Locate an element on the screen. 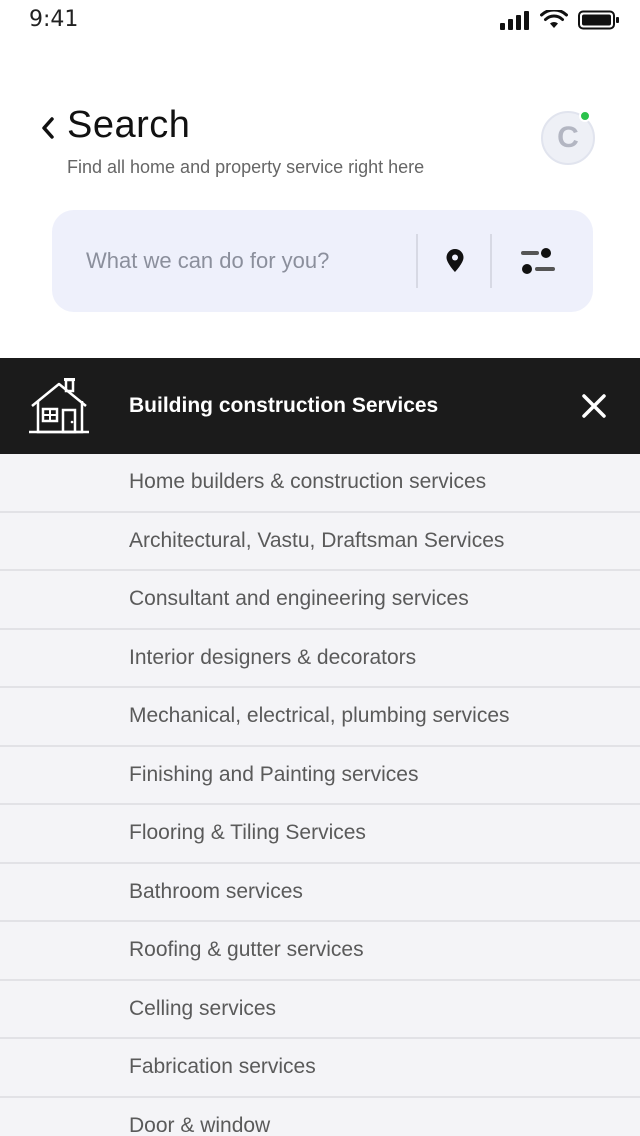  service-label: Fabrication services is located at coordinates (222, 1067).